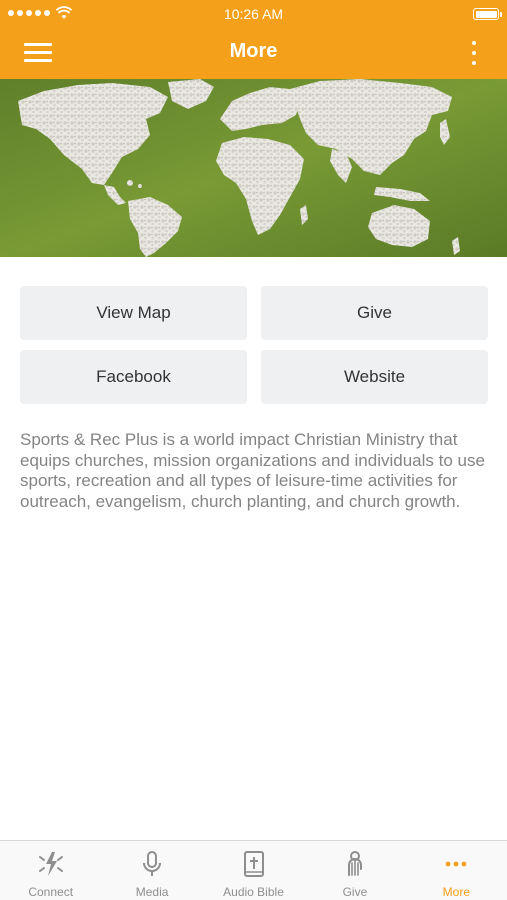 Image resolution: width=507 pixels, height=900 pixels. Describe the element at coordinates (51, 892) in the screenshot. I see `tab-connect-label: Connect` at that location.